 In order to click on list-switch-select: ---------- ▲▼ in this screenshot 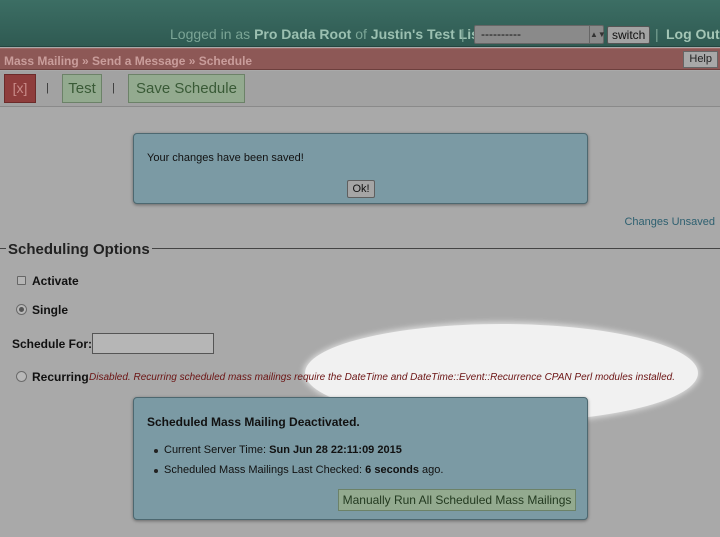, I will do `click(540, 34)`.